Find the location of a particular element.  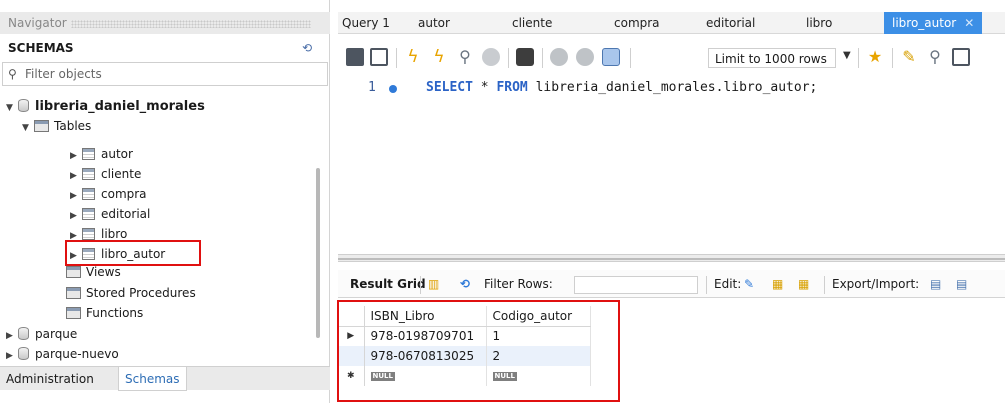

explain-icon: ⚲ is located at coordinates (465, 57).